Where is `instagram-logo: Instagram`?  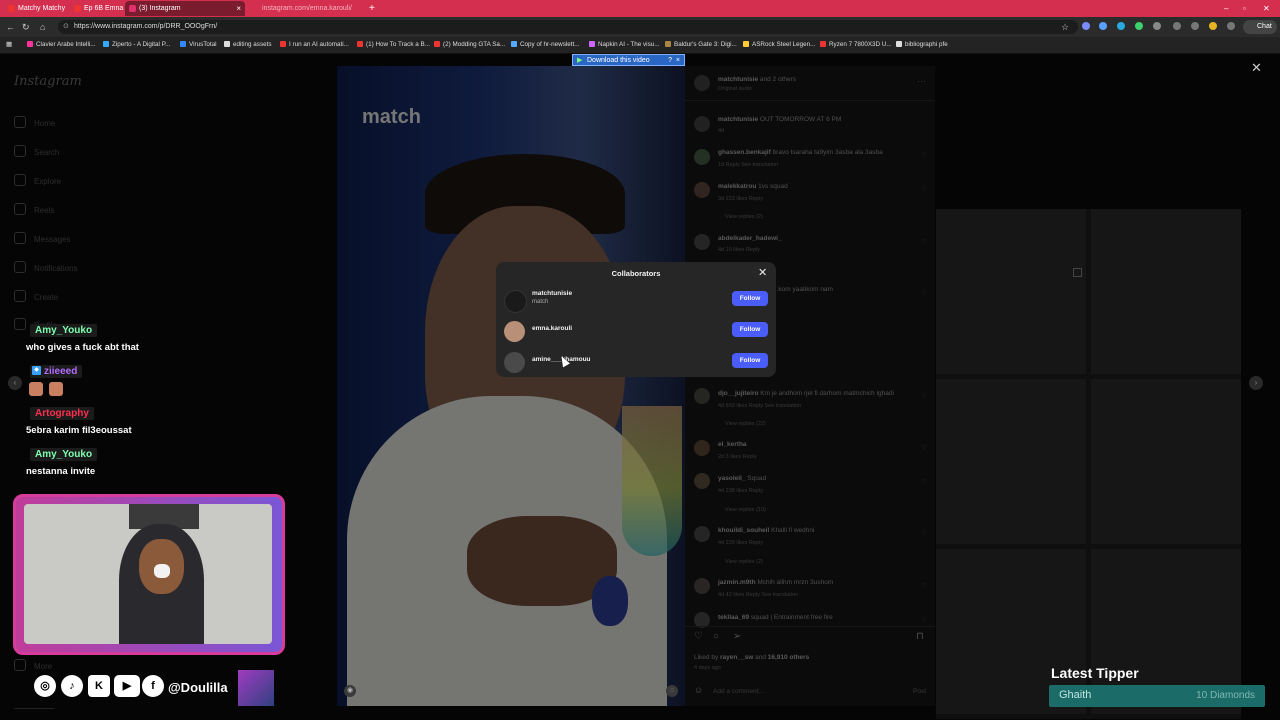 instagram-logo: Instagram is located at coordinates (48, 81).